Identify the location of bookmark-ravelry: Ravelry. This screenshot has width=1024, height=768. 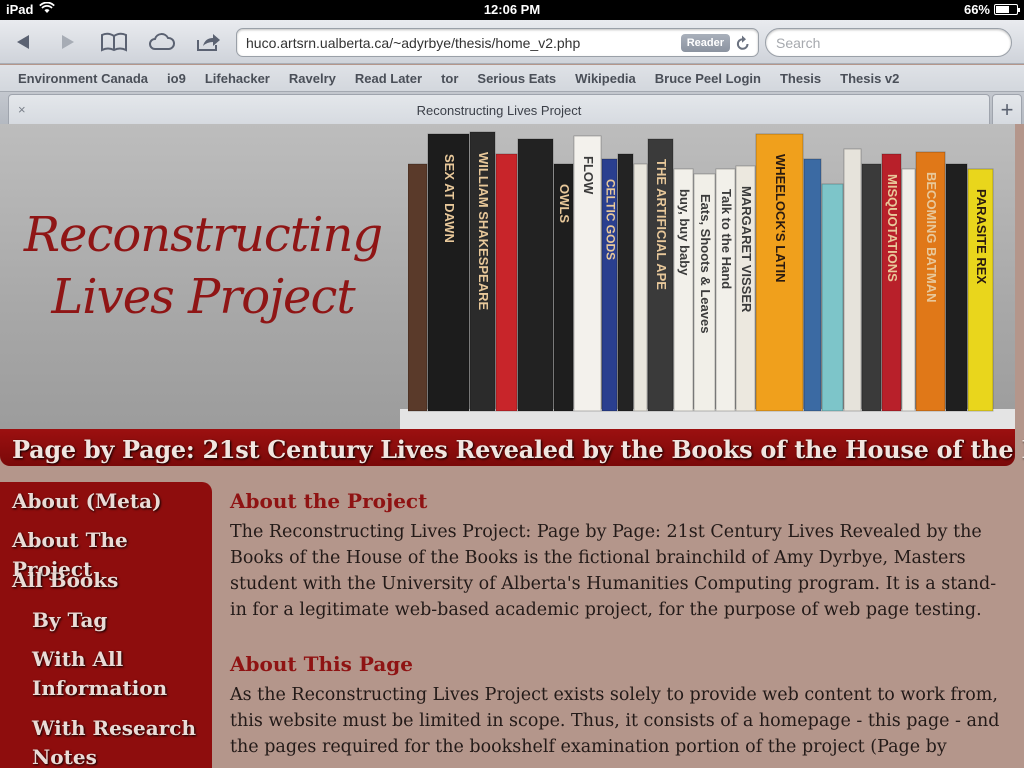
(312, 78).